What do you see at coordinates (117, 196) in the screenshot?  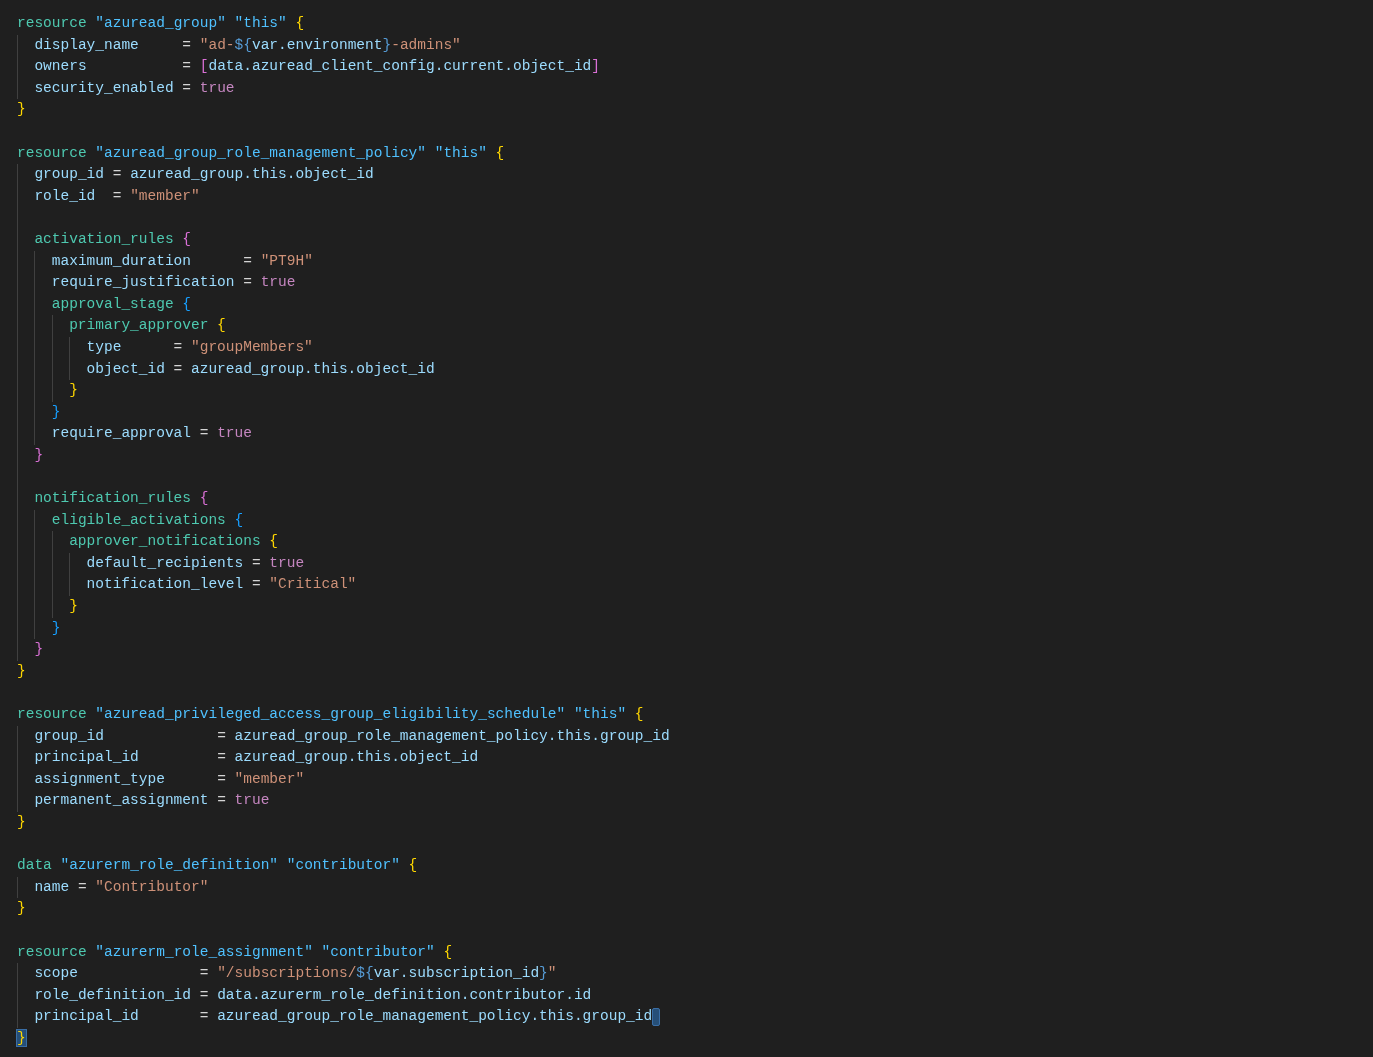 I see `code-line: role_id = "member"` at bounding box center [117, 196].